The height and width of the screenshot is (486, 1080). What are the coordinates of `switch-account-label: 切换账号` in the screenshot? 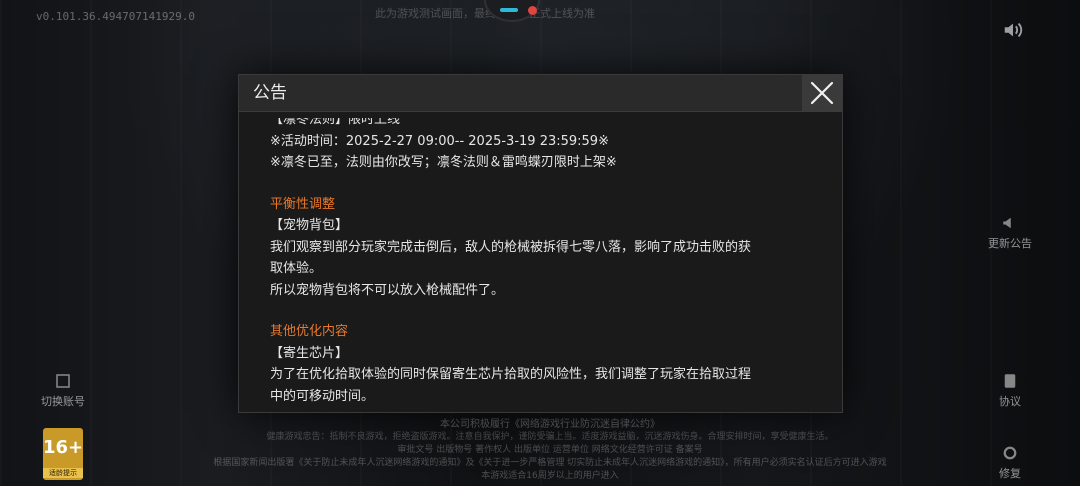 It's located at (63, 401).